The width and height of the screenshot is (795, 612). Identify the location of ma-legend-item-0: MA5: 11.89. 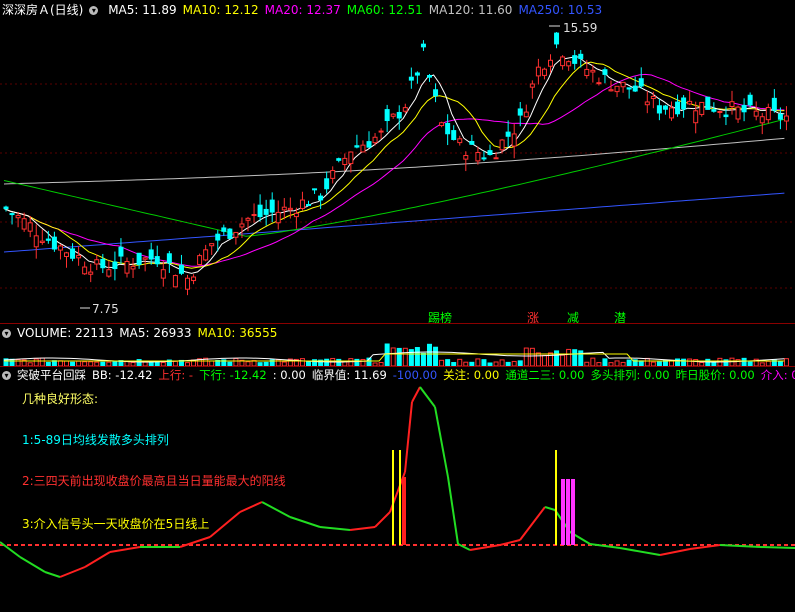
(142, 10).